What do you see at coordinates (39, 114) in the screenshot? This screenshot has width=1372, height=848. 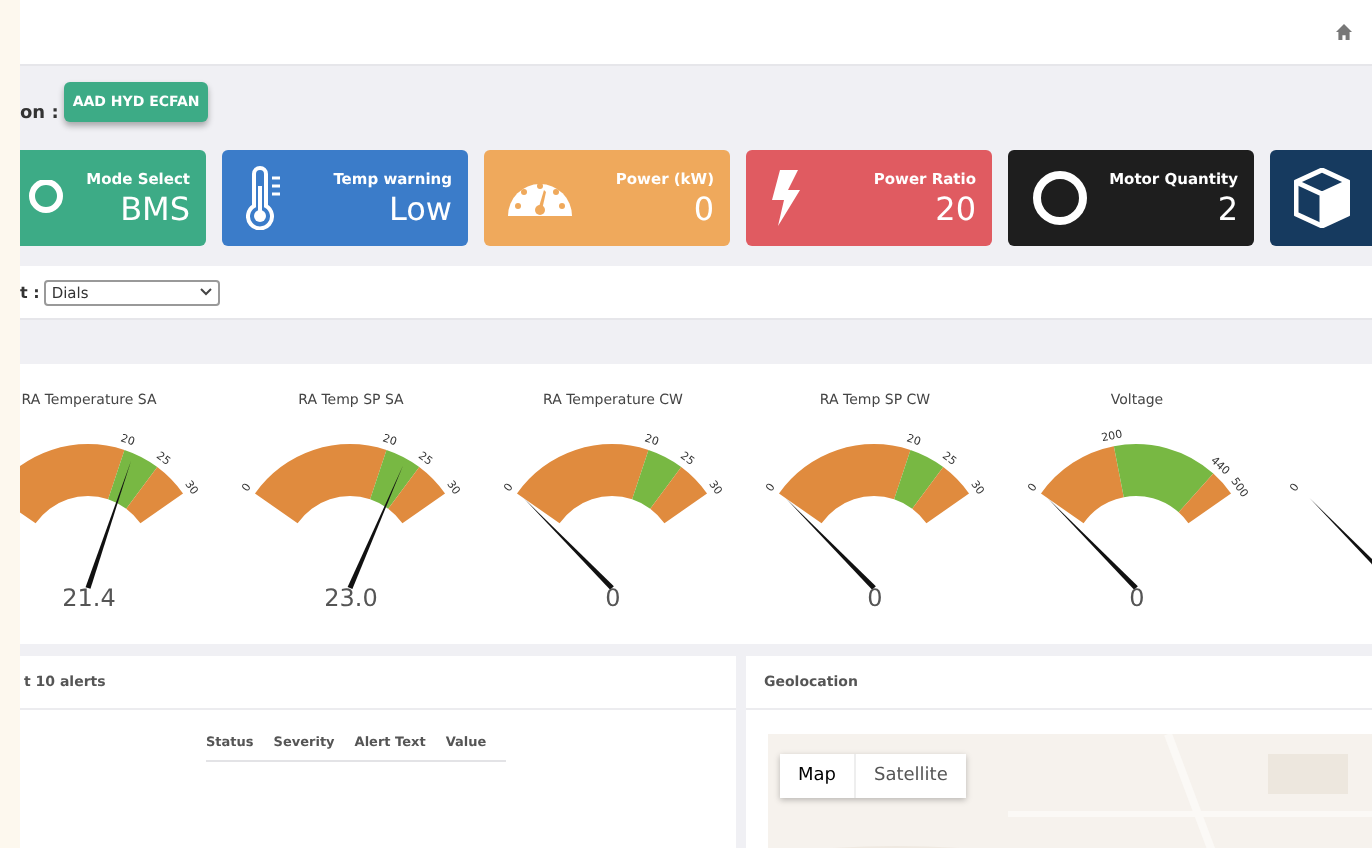 I see `toolbar-label: on :` at bounding box center [39, 114].